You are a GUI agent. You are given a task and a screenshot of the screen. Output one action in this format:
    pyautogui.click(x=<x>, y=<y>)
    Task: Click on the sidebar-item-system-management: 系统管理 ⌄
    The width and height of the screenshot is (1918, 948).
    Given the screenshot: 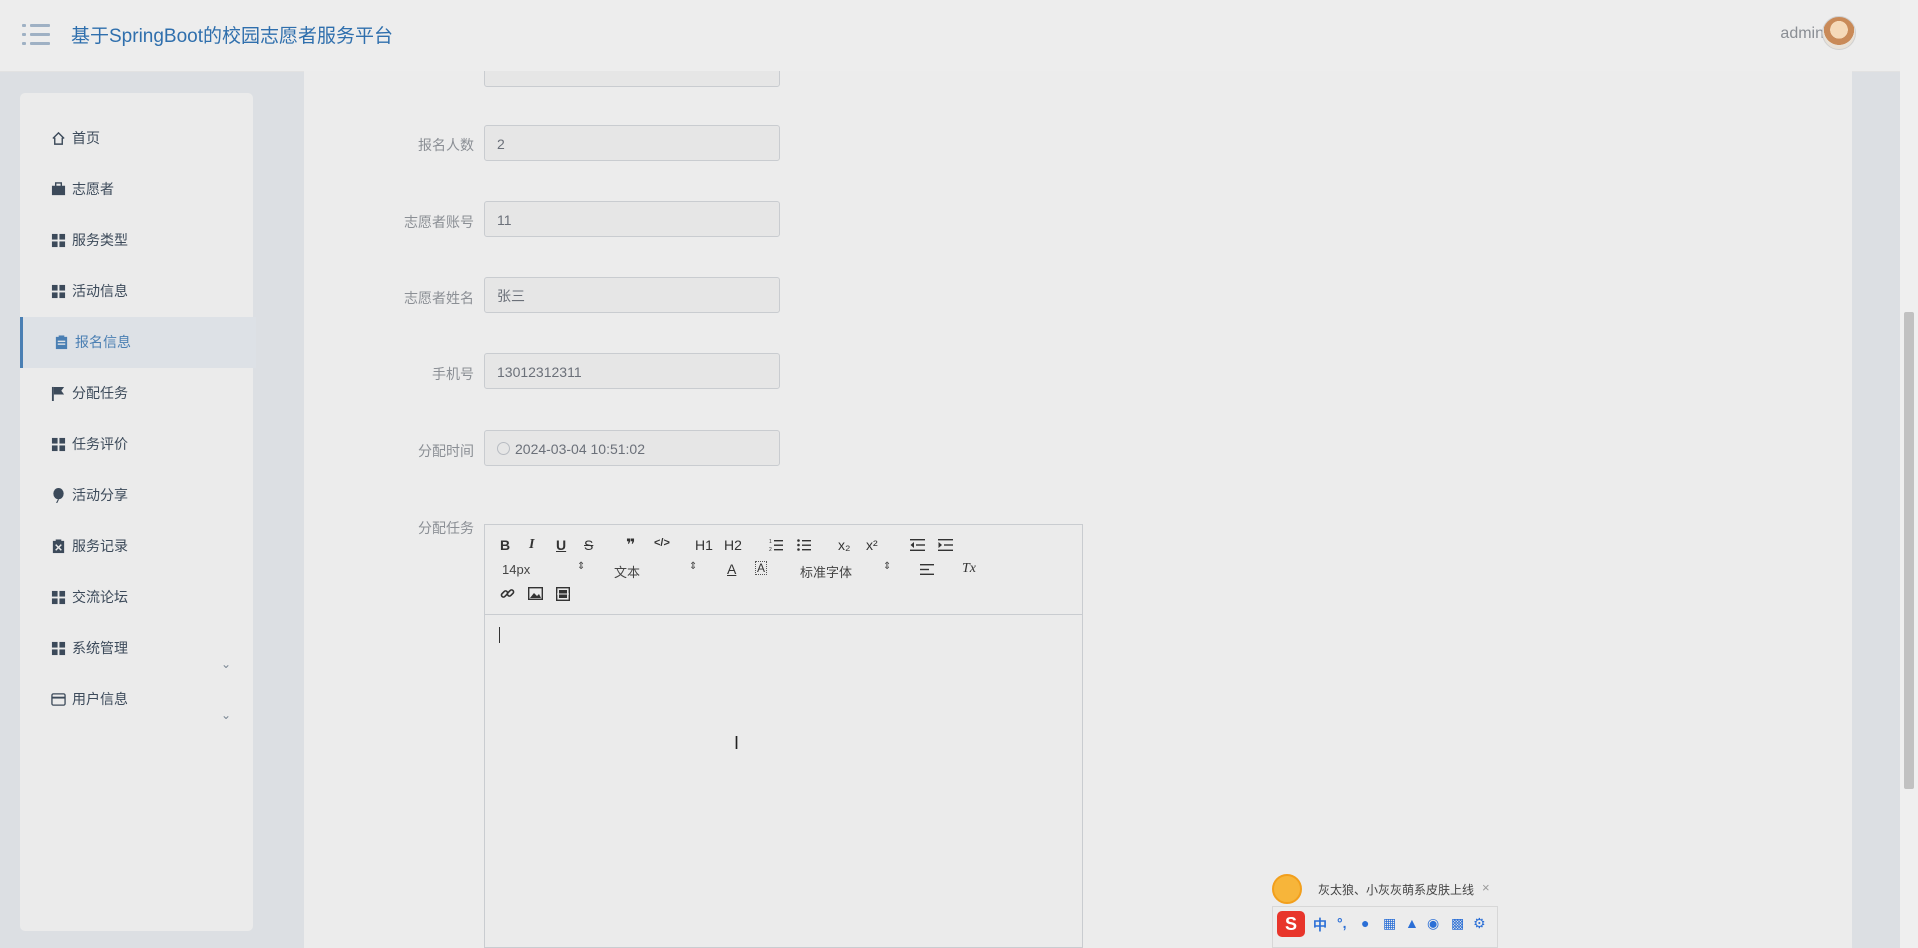 What is the action you would take?
    pyautogui.click(x=136, y=648)
    